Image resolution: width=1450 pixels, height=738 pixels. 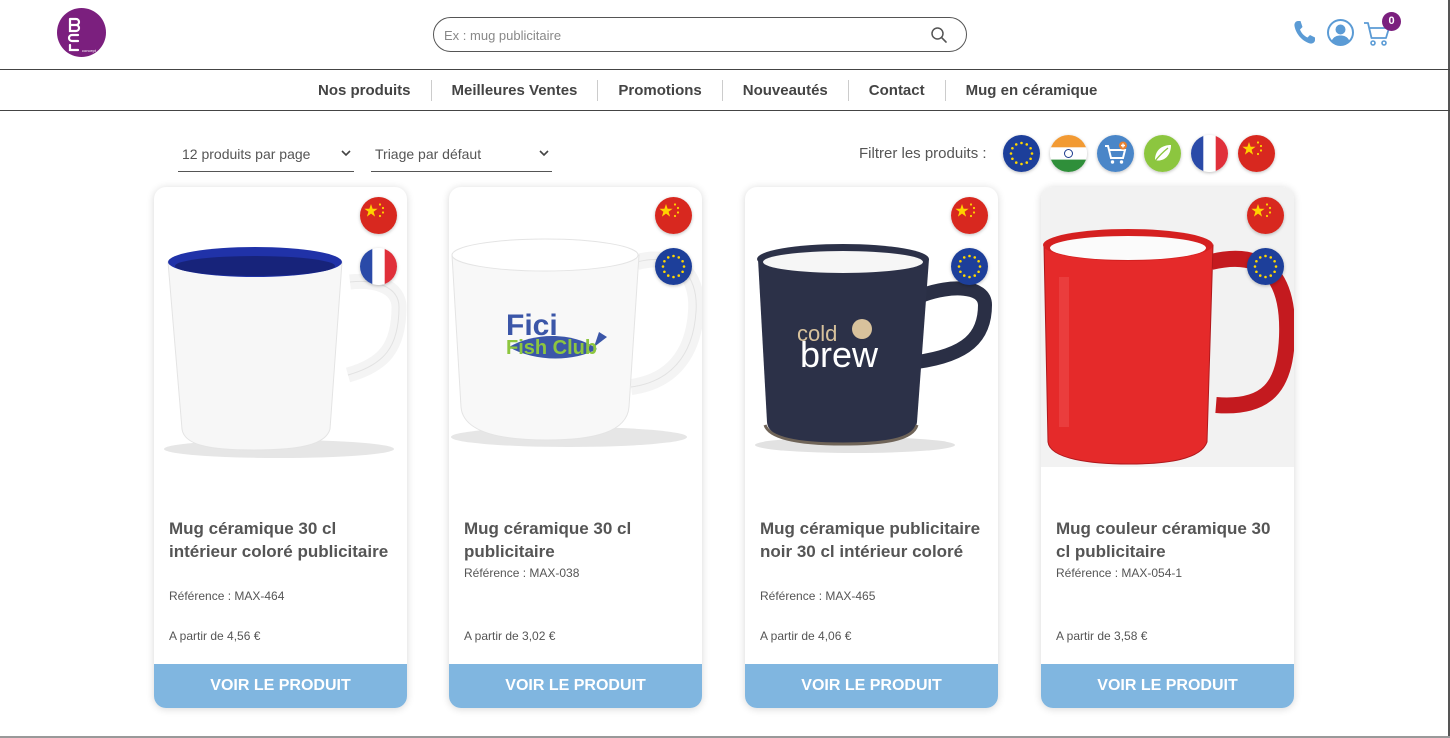 I want to click on sort-select: Triage par défaut, so click(x=461, y=155).